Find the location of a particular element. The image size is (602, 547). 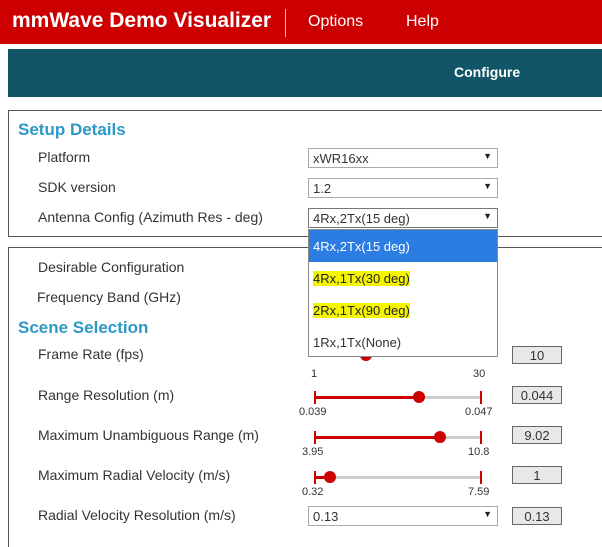

antenna-option-4rx1tx: 4Rx,1Tx(30 deg) is located at coordinates (403, 278).